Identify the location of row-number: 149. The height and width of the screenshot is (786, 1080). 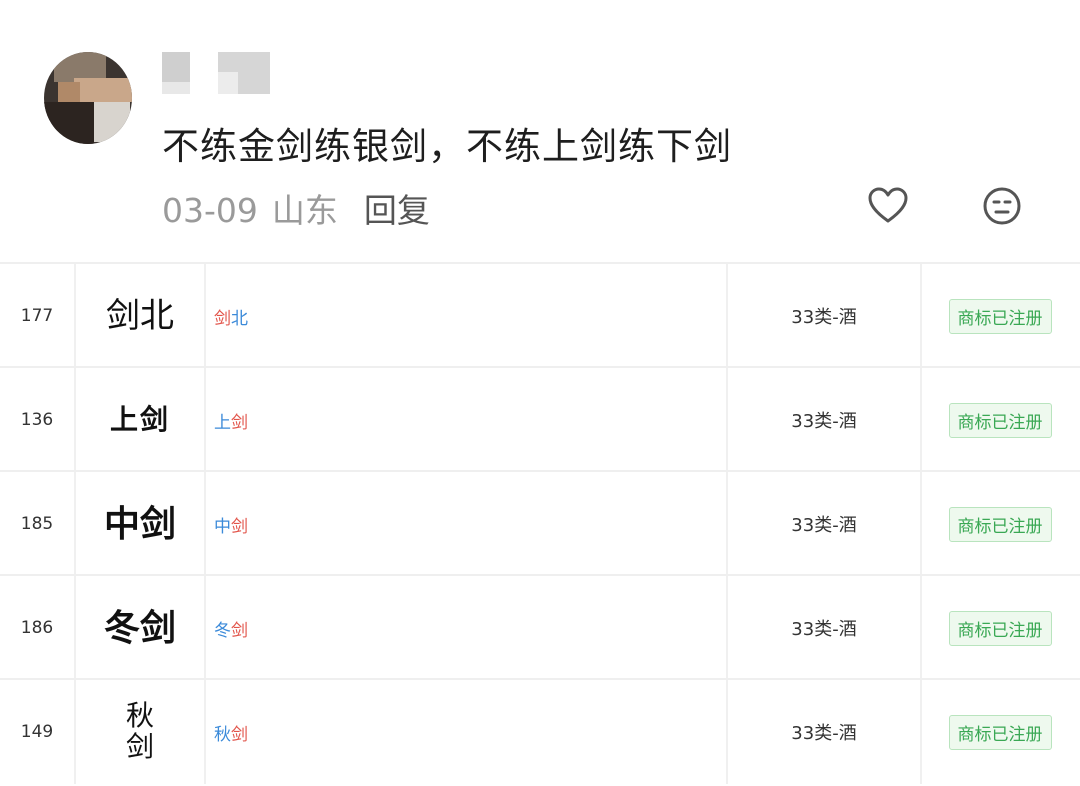
(37, 732).